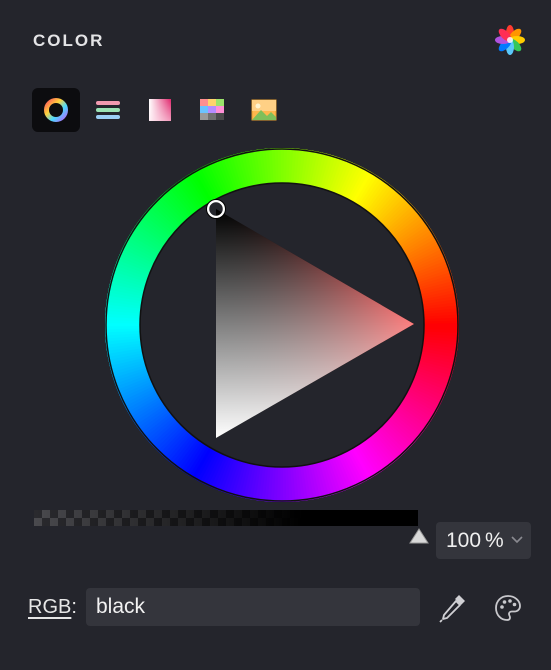 The width and height of the screenshot is (551, 670). Describe the element at coordinates (494, 540) in the screenshot. I see `opacity-unit: %` at that location.